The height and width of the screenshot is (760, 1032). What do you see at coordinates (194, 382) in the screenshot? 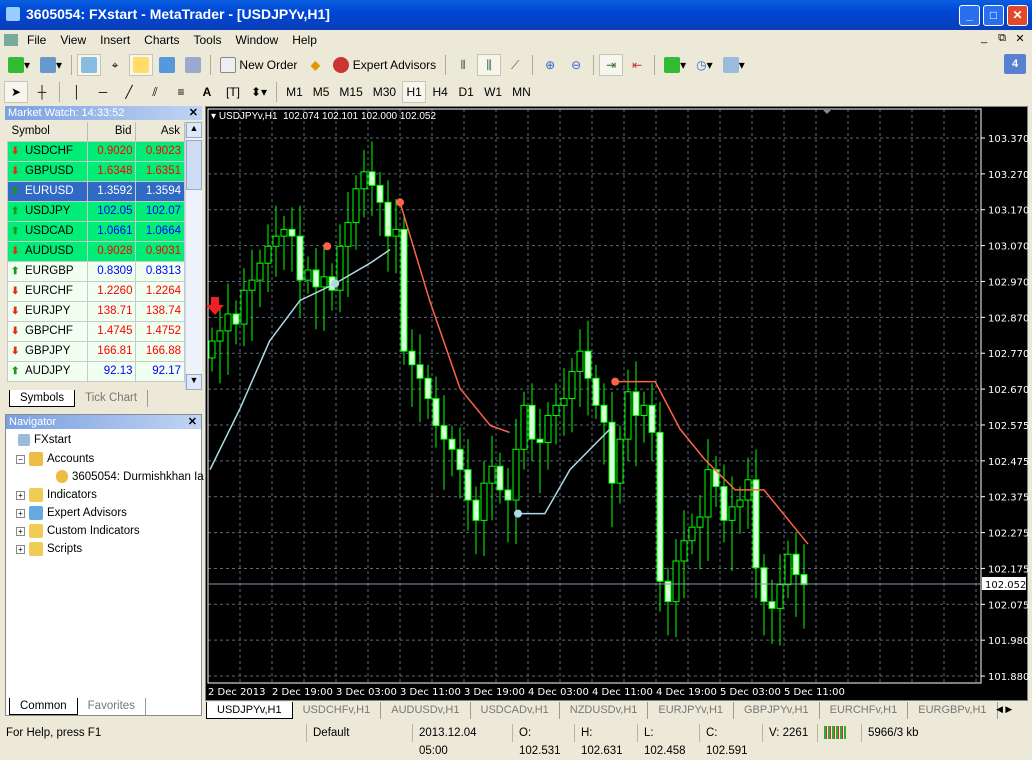
I see `scroll-down-button: ▼` at bounding box center [194, 382].